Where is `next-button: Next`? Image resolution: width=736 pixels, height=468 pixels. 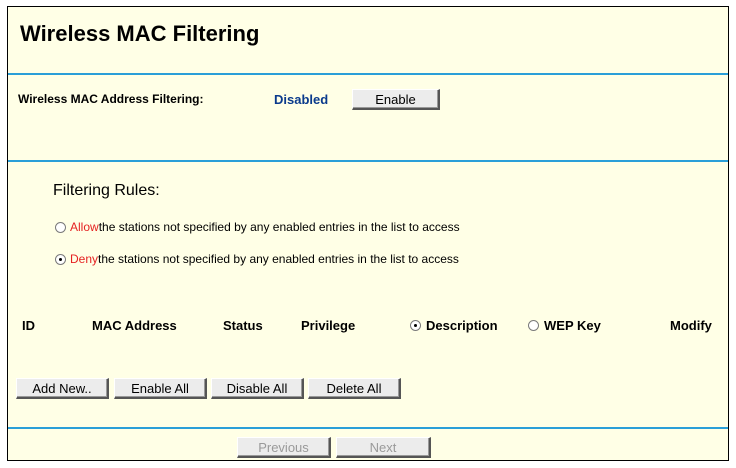
next-button: Next is located at coordinates (383, 447).